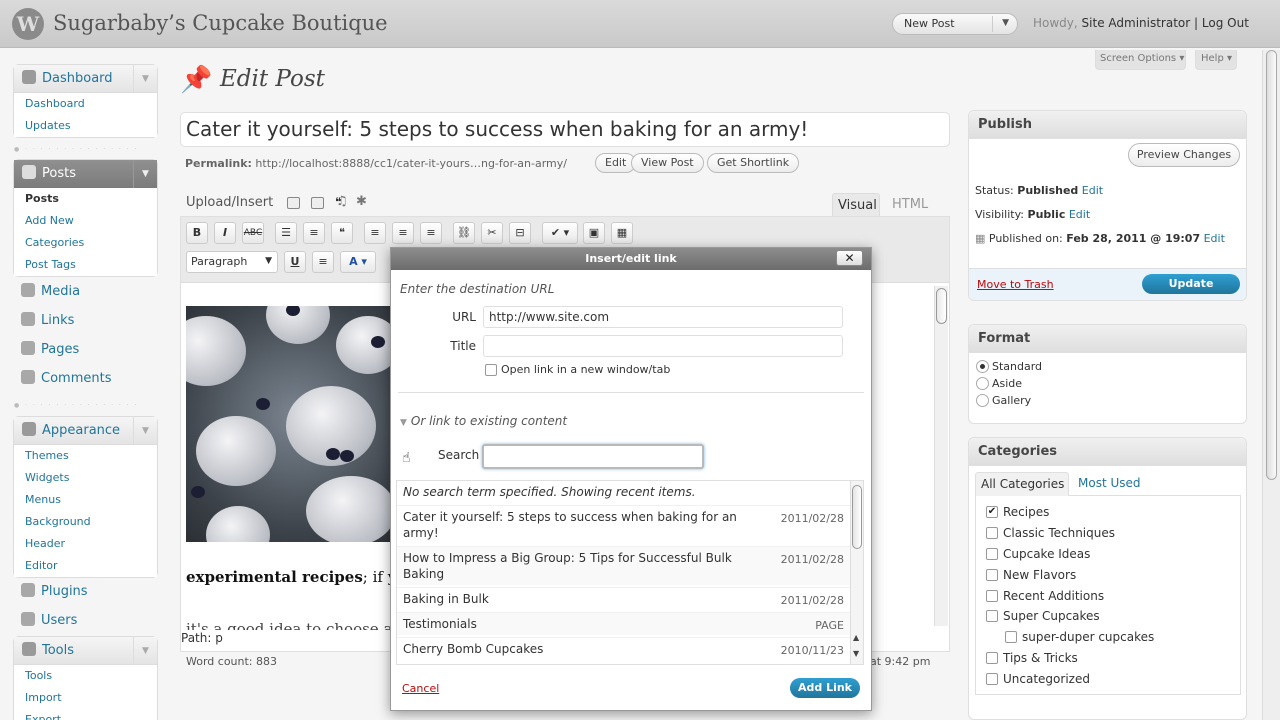 Image resolution: width=1280 pixels, height=720 pixels. Describe the element at coordinates (85, 676) in the screenshot. I see `menu-sub-tools: Tools` at that location.